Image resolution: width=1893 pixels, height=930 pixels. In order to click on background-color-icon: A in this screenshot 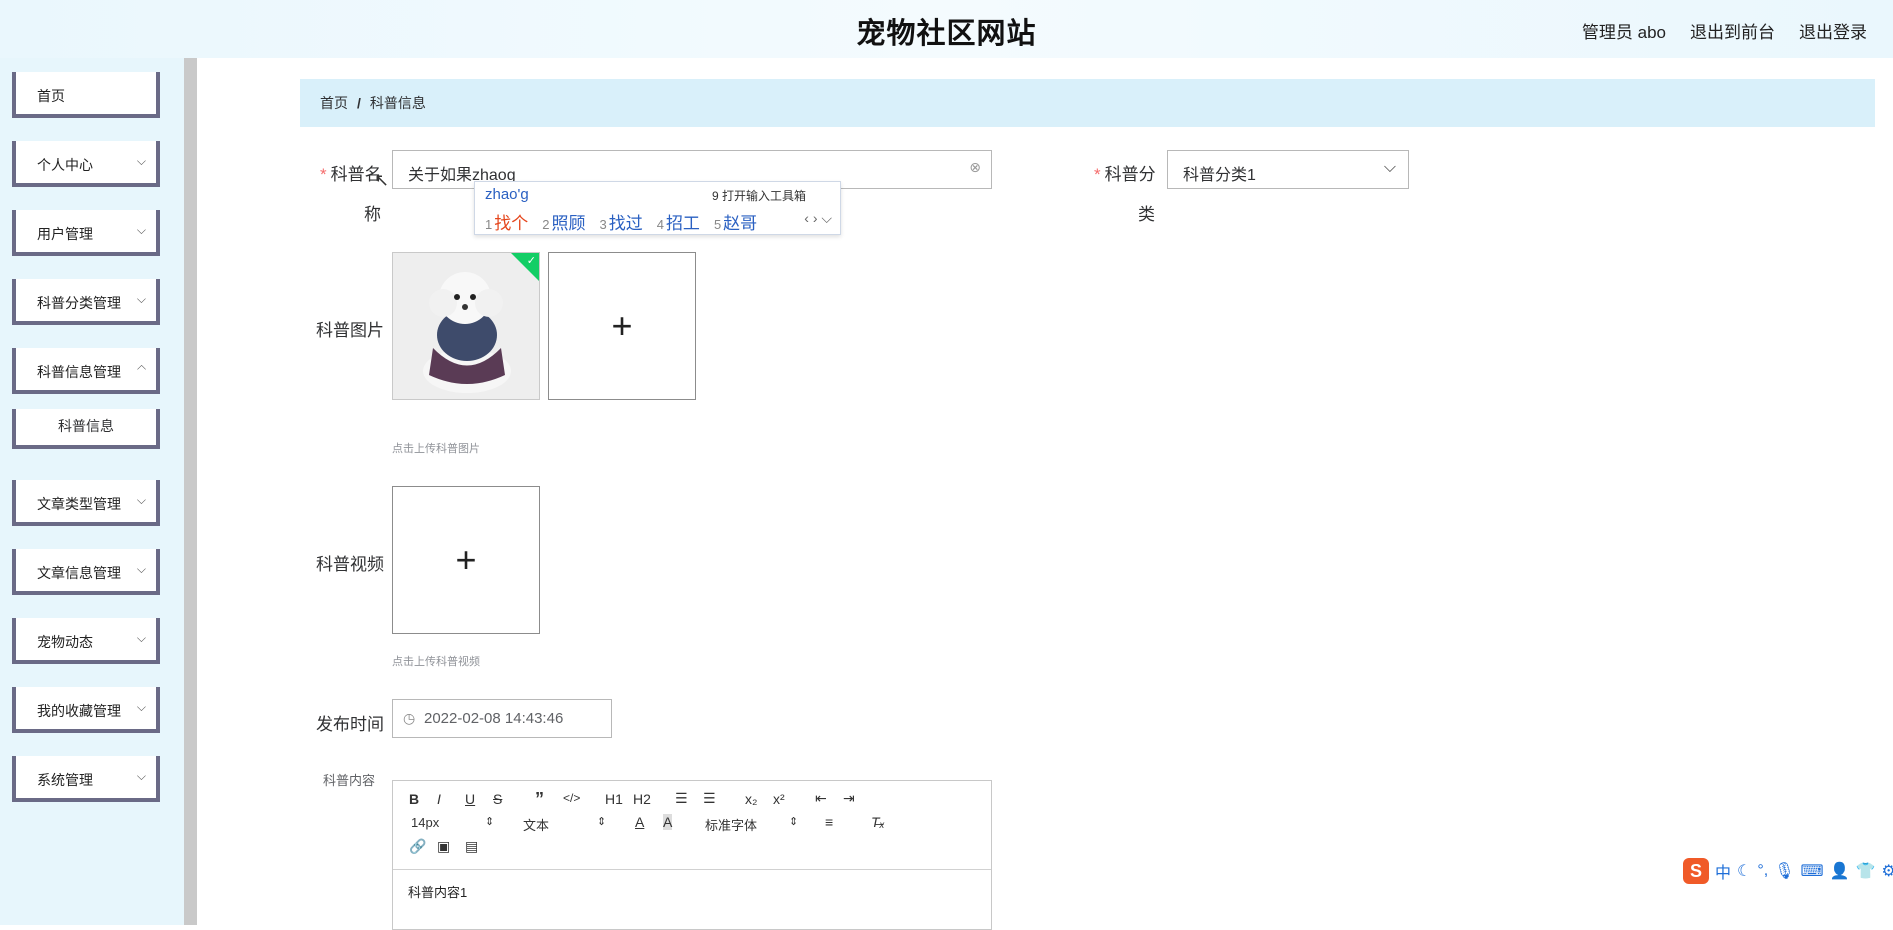, I will do `click(668, 822)`.